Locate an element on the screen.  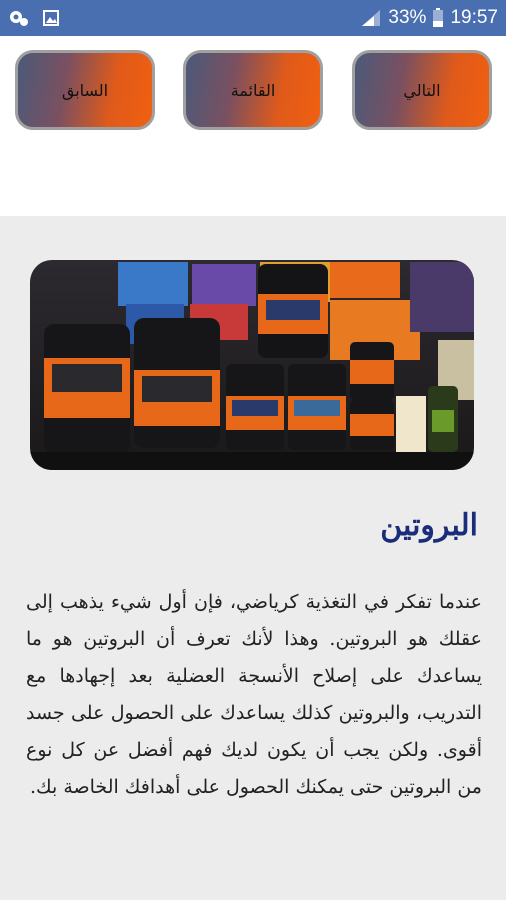
battery-percent: 33% is located at coordinates (407, 17).